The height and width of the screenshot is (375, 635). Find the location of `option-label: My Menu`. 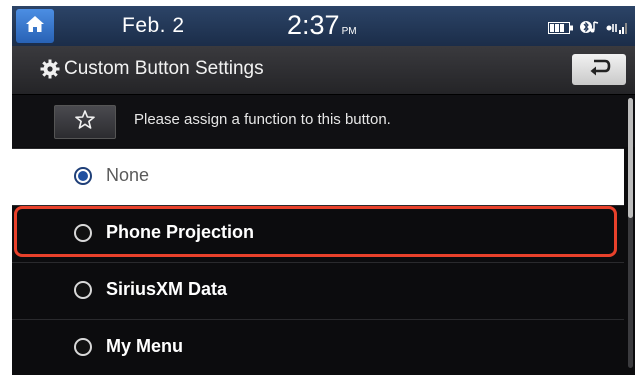

option-label: My Menu is located at coordinates (145, 346).